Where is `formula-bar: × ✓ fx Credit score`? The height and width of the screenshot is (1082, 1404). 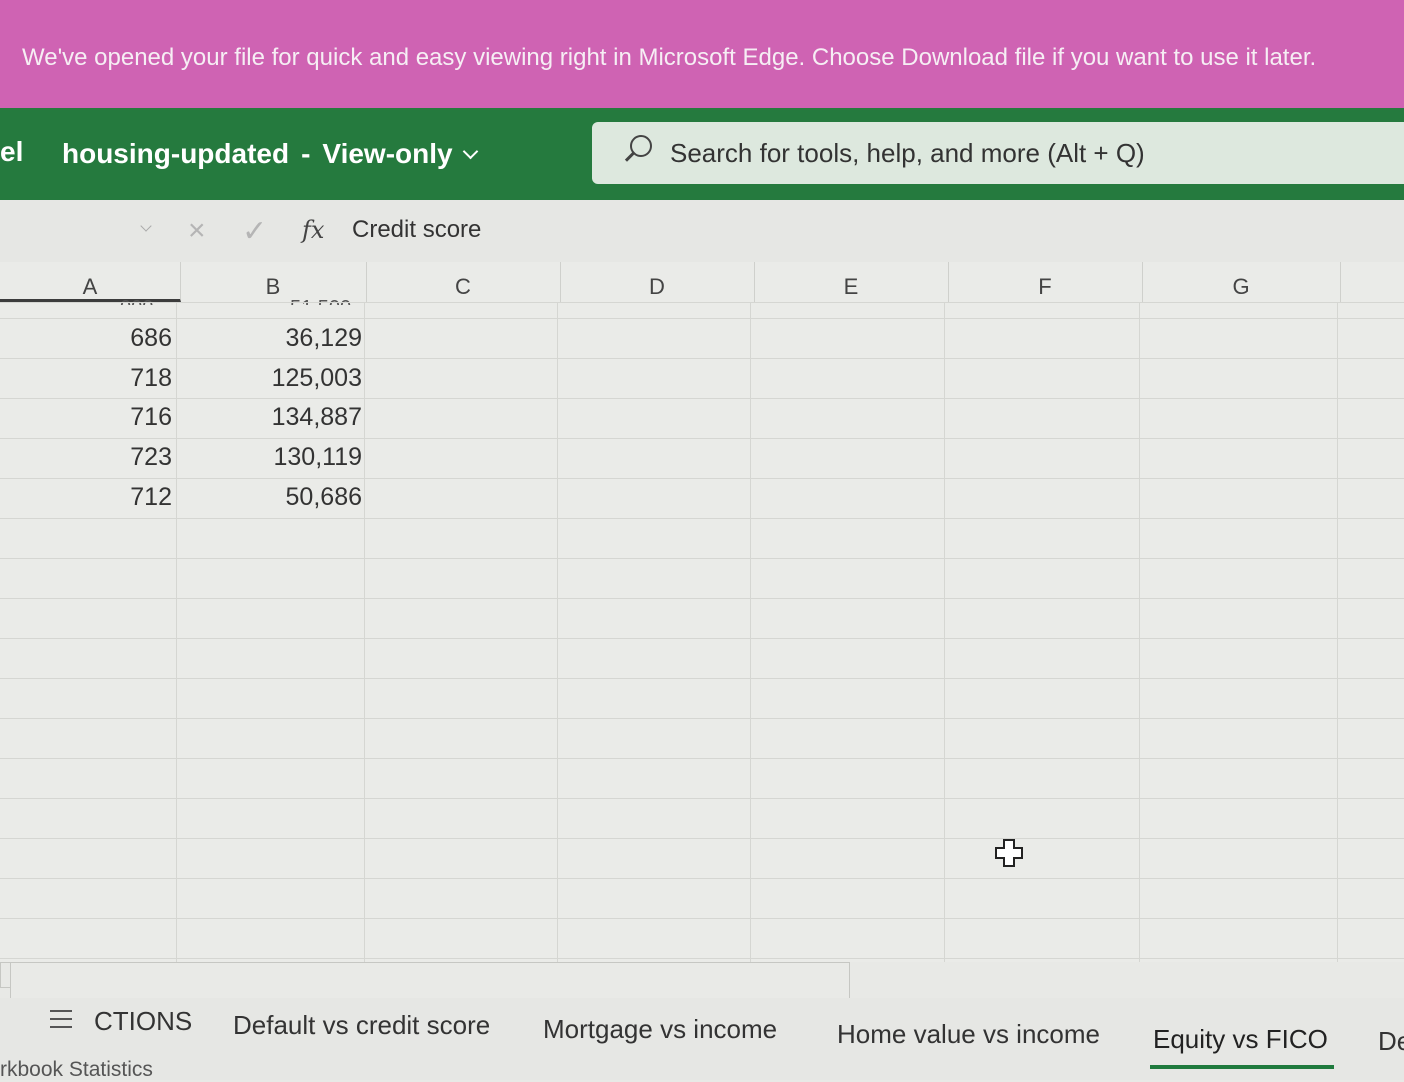 formula-bar: × ✓ fx Credit score is located at coordinates (702, 231).